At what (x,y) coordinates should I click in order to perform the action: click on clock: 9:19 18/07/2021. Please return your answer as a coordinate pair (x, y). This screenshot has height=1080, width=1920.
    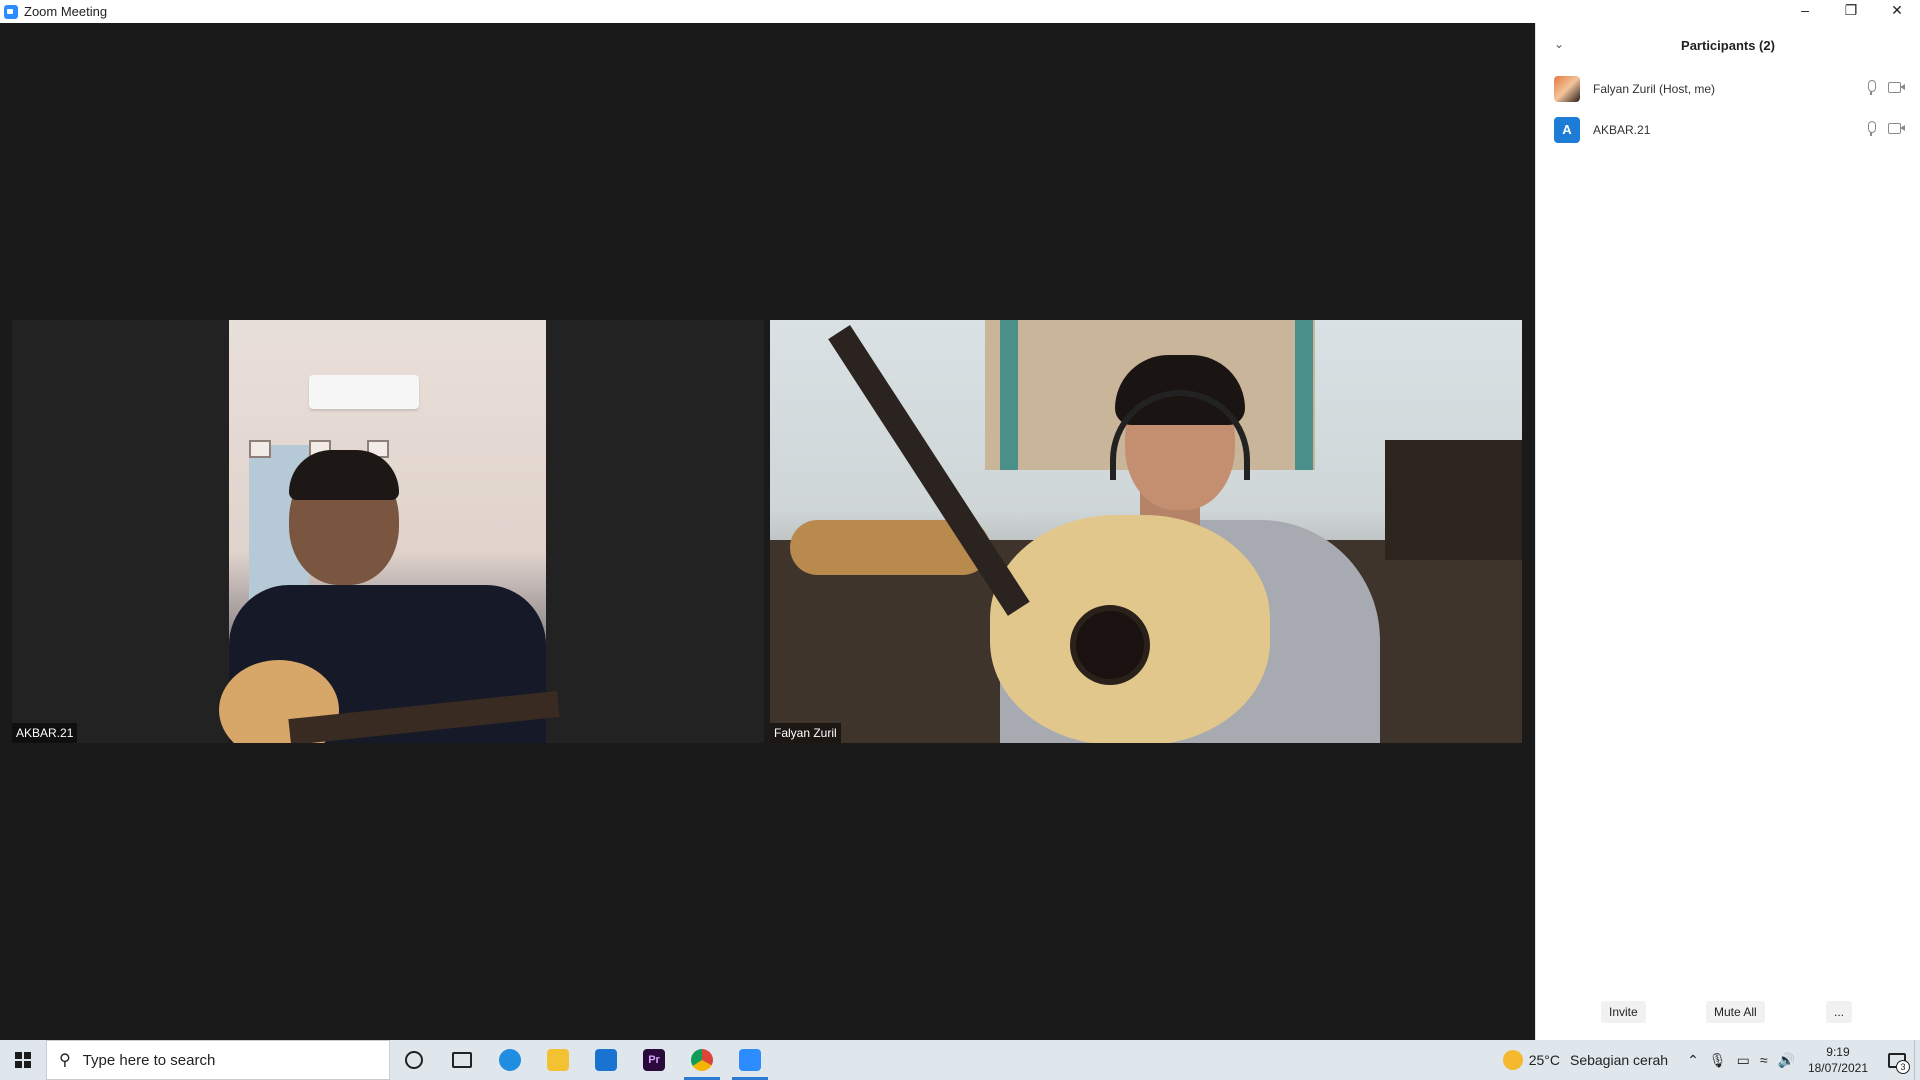
    Looking at the image, I should click on (1838, 1060).